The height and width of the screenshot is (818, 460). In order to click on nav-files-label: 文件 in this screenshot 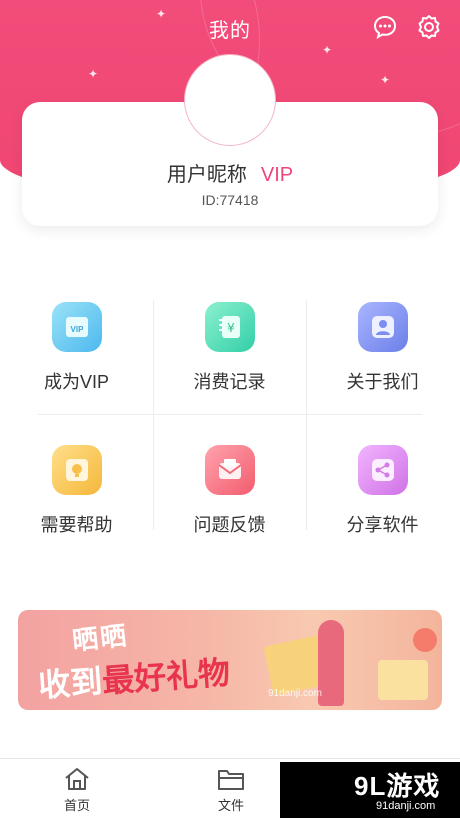, I will do `click(230, 805)`.